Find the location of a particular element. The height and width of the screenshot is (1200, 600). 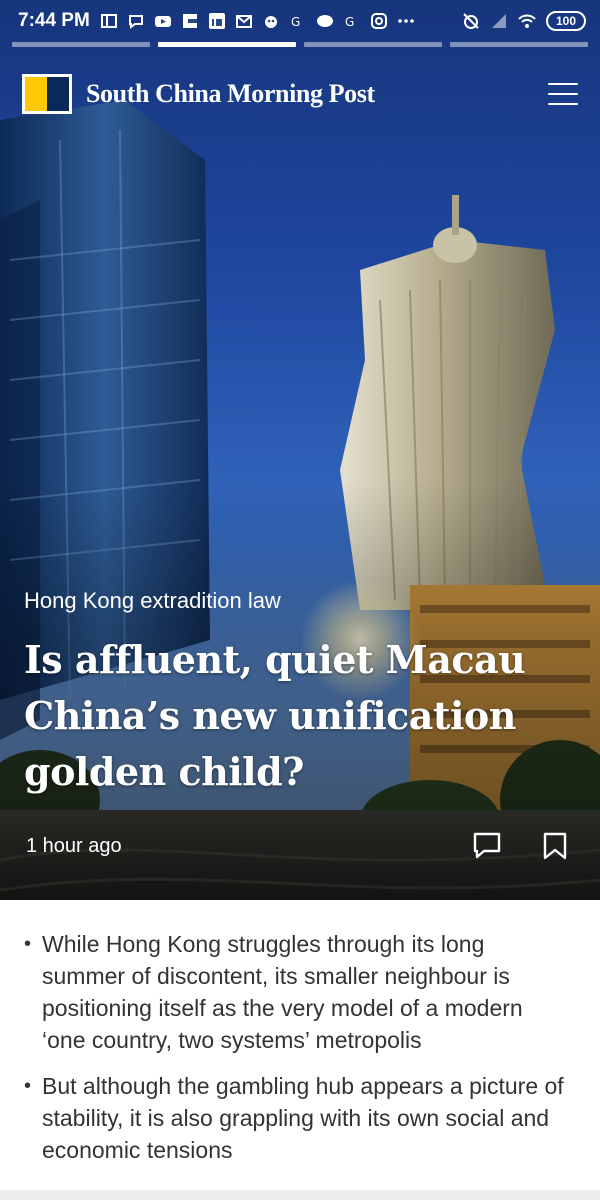

notification-icons: G G is located at coordinates (257, 21).